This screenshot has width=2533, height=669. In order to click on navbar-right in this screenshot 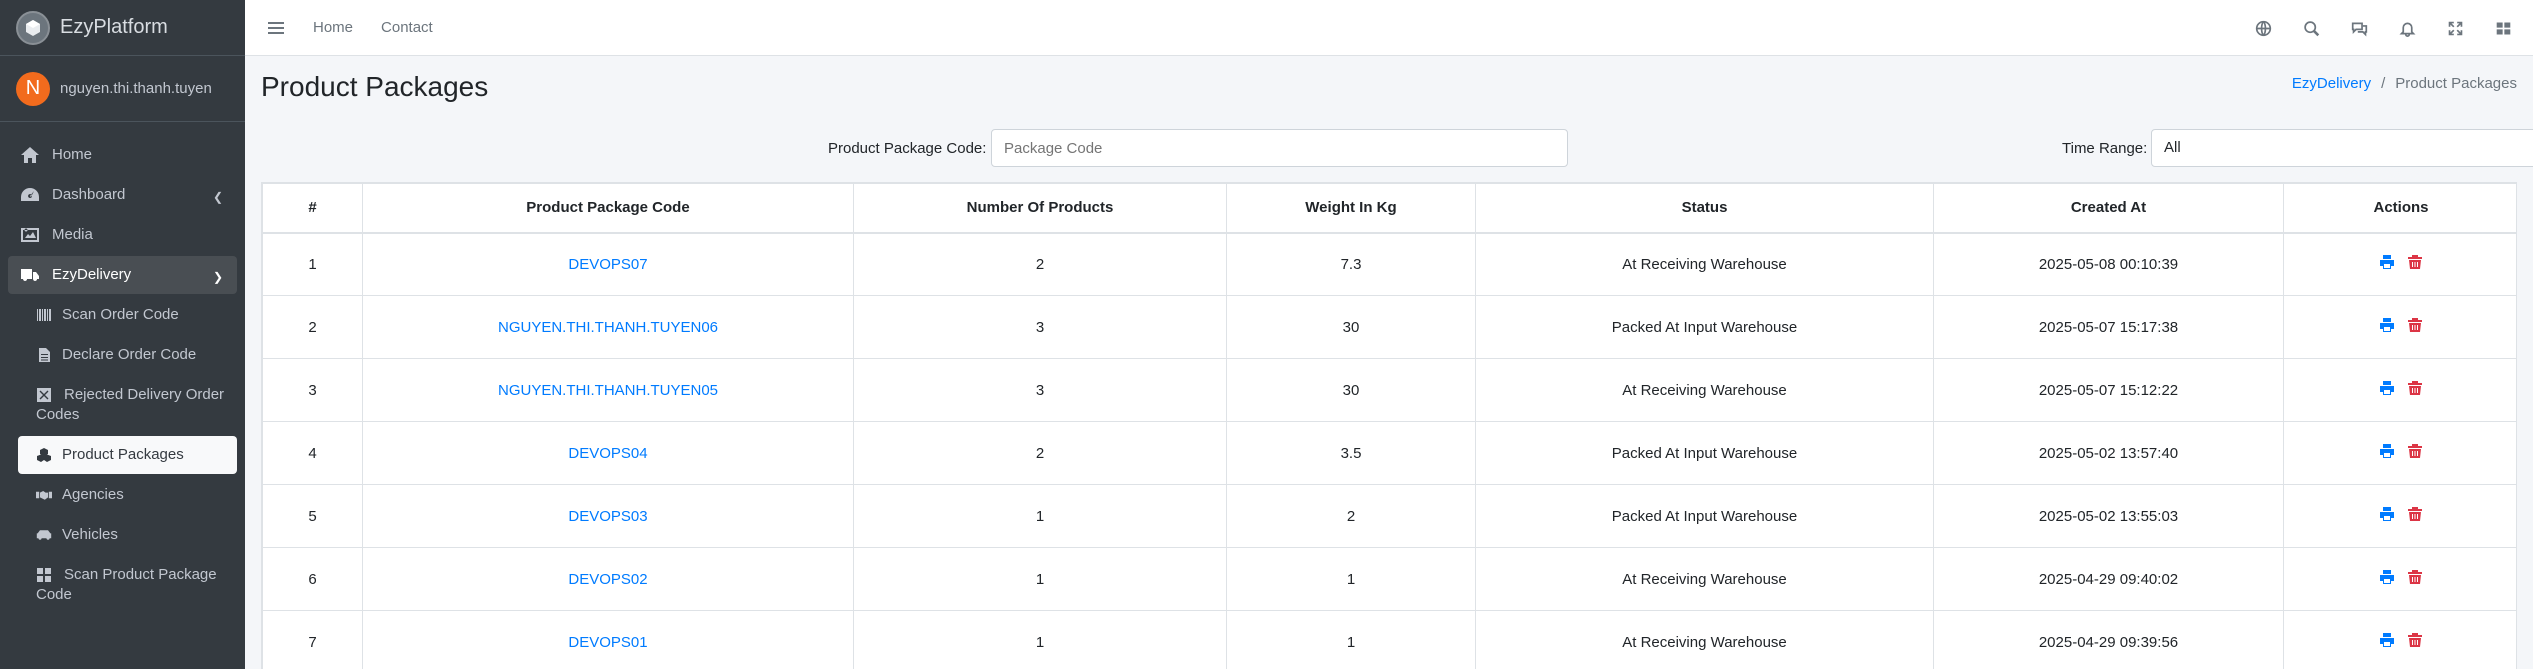, I will do `click(2383, 28)`.